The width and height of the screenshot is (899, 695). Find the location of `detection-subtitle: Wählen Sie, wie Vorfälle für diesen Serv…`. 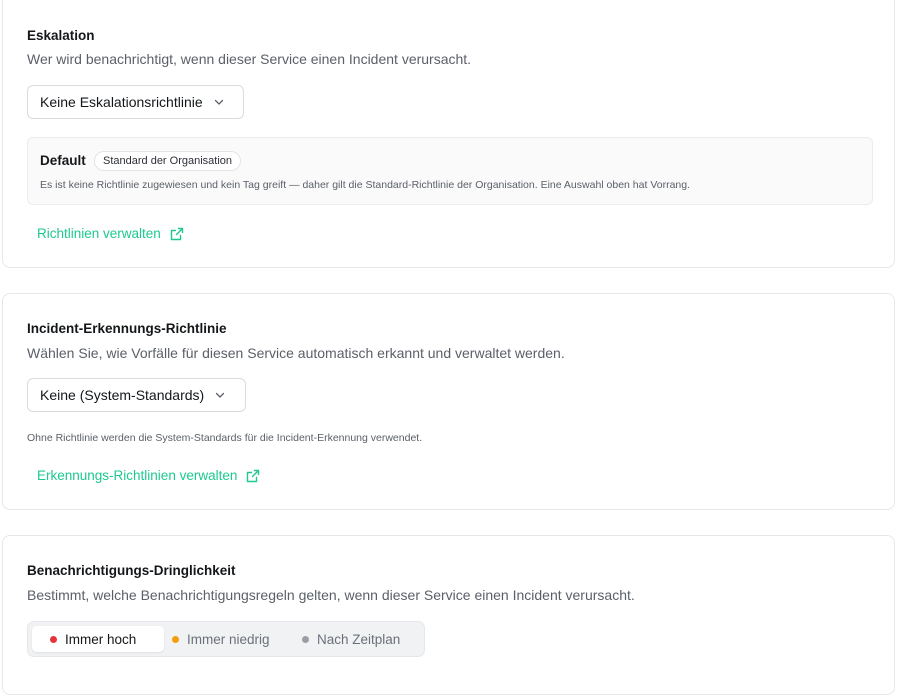

detection-subtitle: Wählen Sie, wie Vorfälle für diesen Serv… is located at coordinates (296, 353).